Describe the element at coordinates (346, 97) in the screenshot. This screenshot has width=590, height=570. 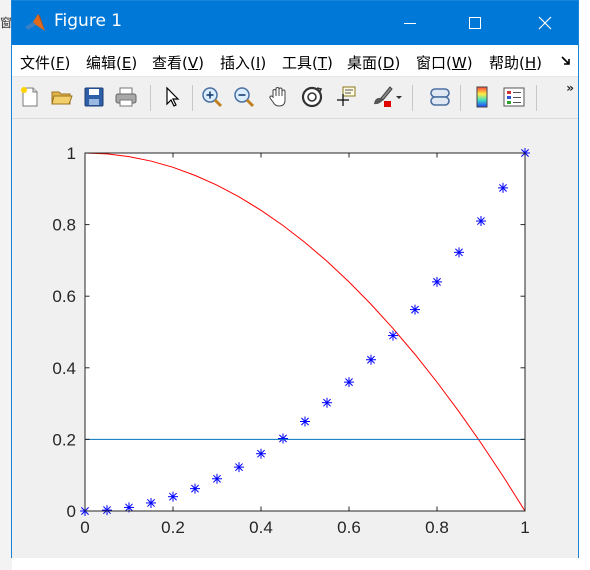
I see `data-cursor-icon` at that location.